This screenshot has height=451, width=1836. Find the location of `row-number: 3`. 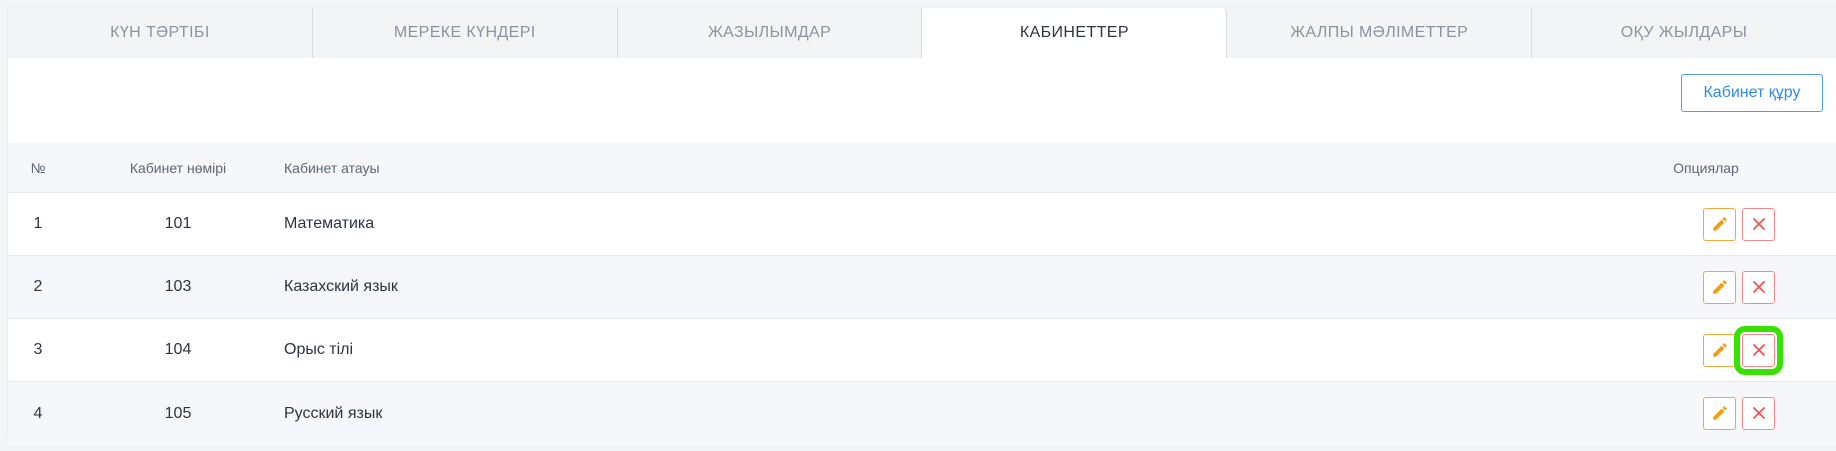

row-number: 3 is located at coordinates (38, 349).